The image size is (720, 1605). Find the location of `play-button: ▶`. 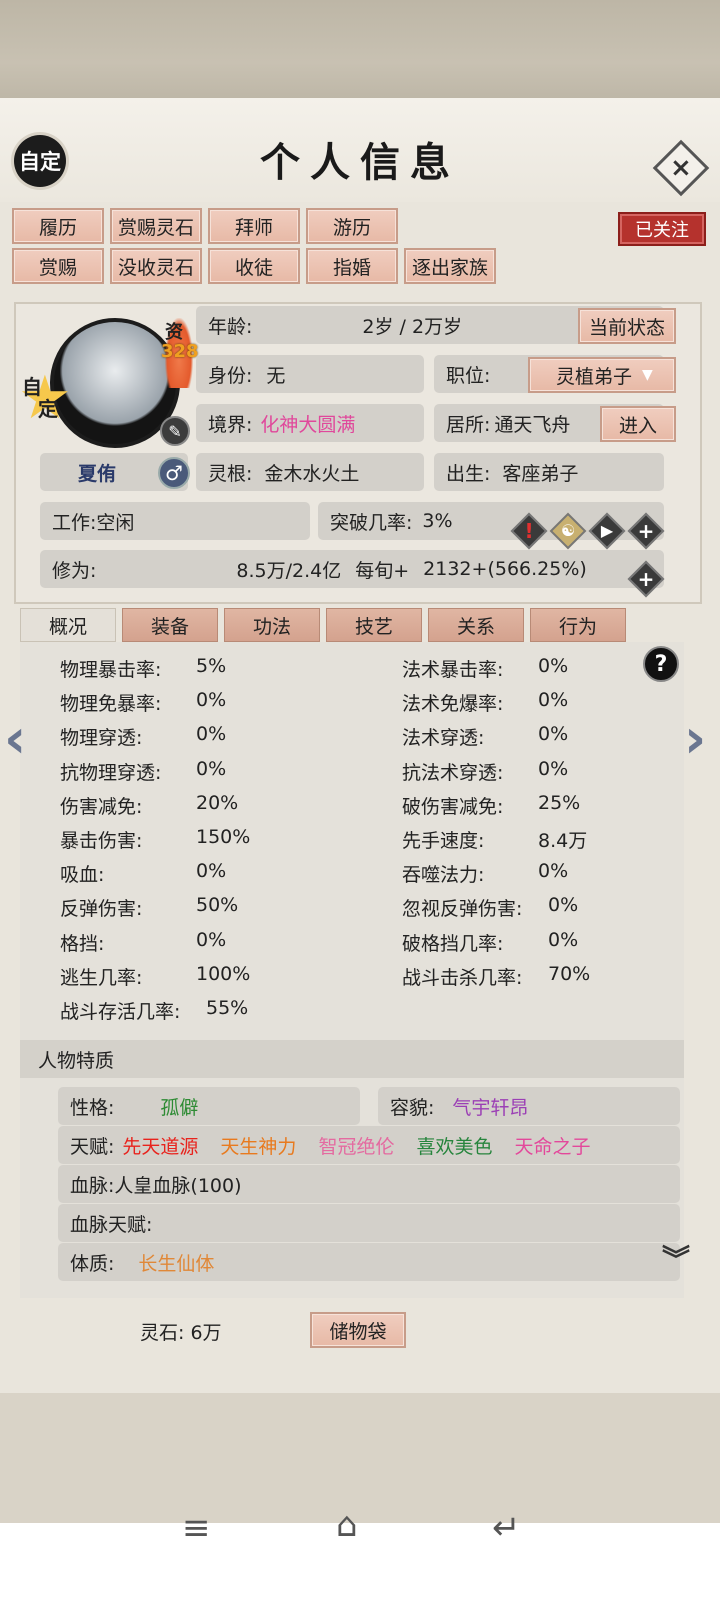

play-button: ▶ is located at coordinates (607, 531).